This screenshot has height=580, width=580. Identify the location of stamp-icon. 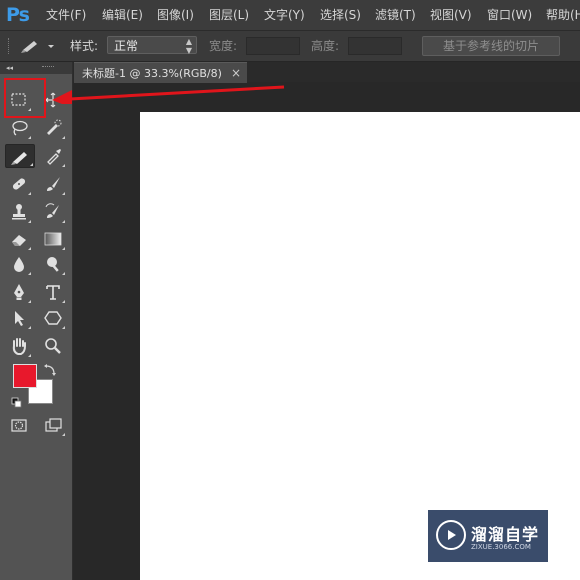
(19, 212).